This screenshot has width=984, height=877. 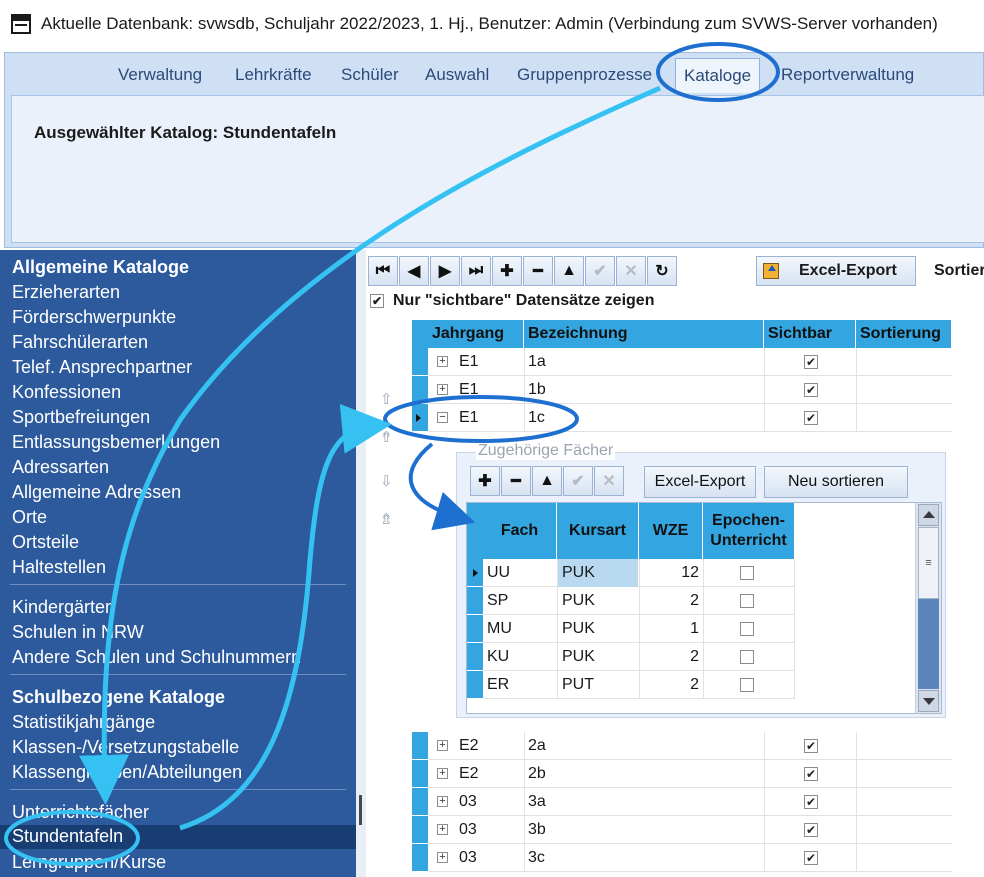 What do you see at coordinates (631, 271) in the screenshot?
I see `cancel-button: ✕` at bounding box center [631, 271].